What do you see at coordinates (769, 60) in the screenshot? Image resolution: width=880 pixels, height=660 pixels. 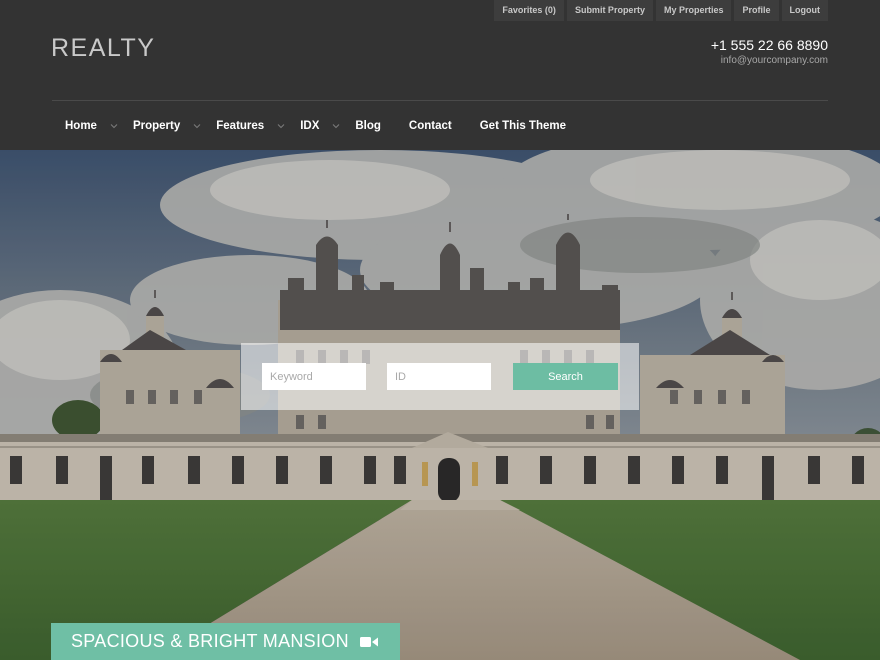 I see `email-address: info@yourcompany.com` at bounding box center [769, 60].